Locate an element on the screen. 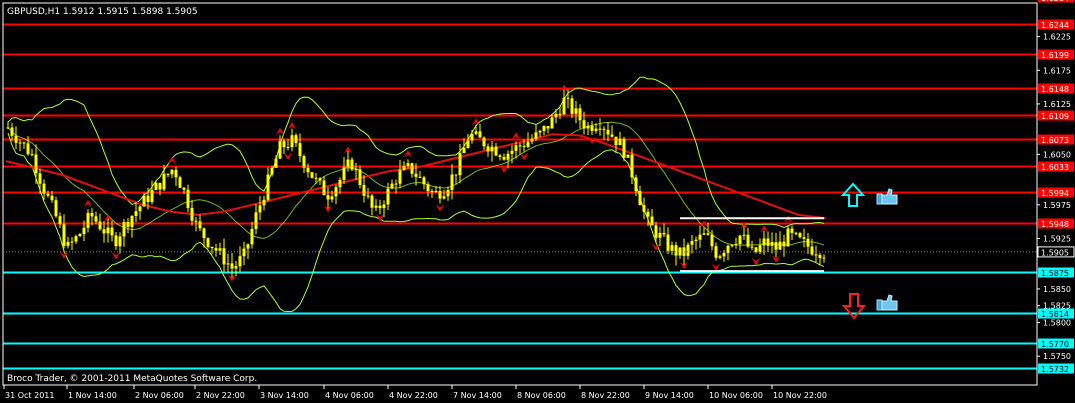 This screenshot has width=1075, height=403. resistance-price-label: 1.6148 is located at coordinates (1055, 89).